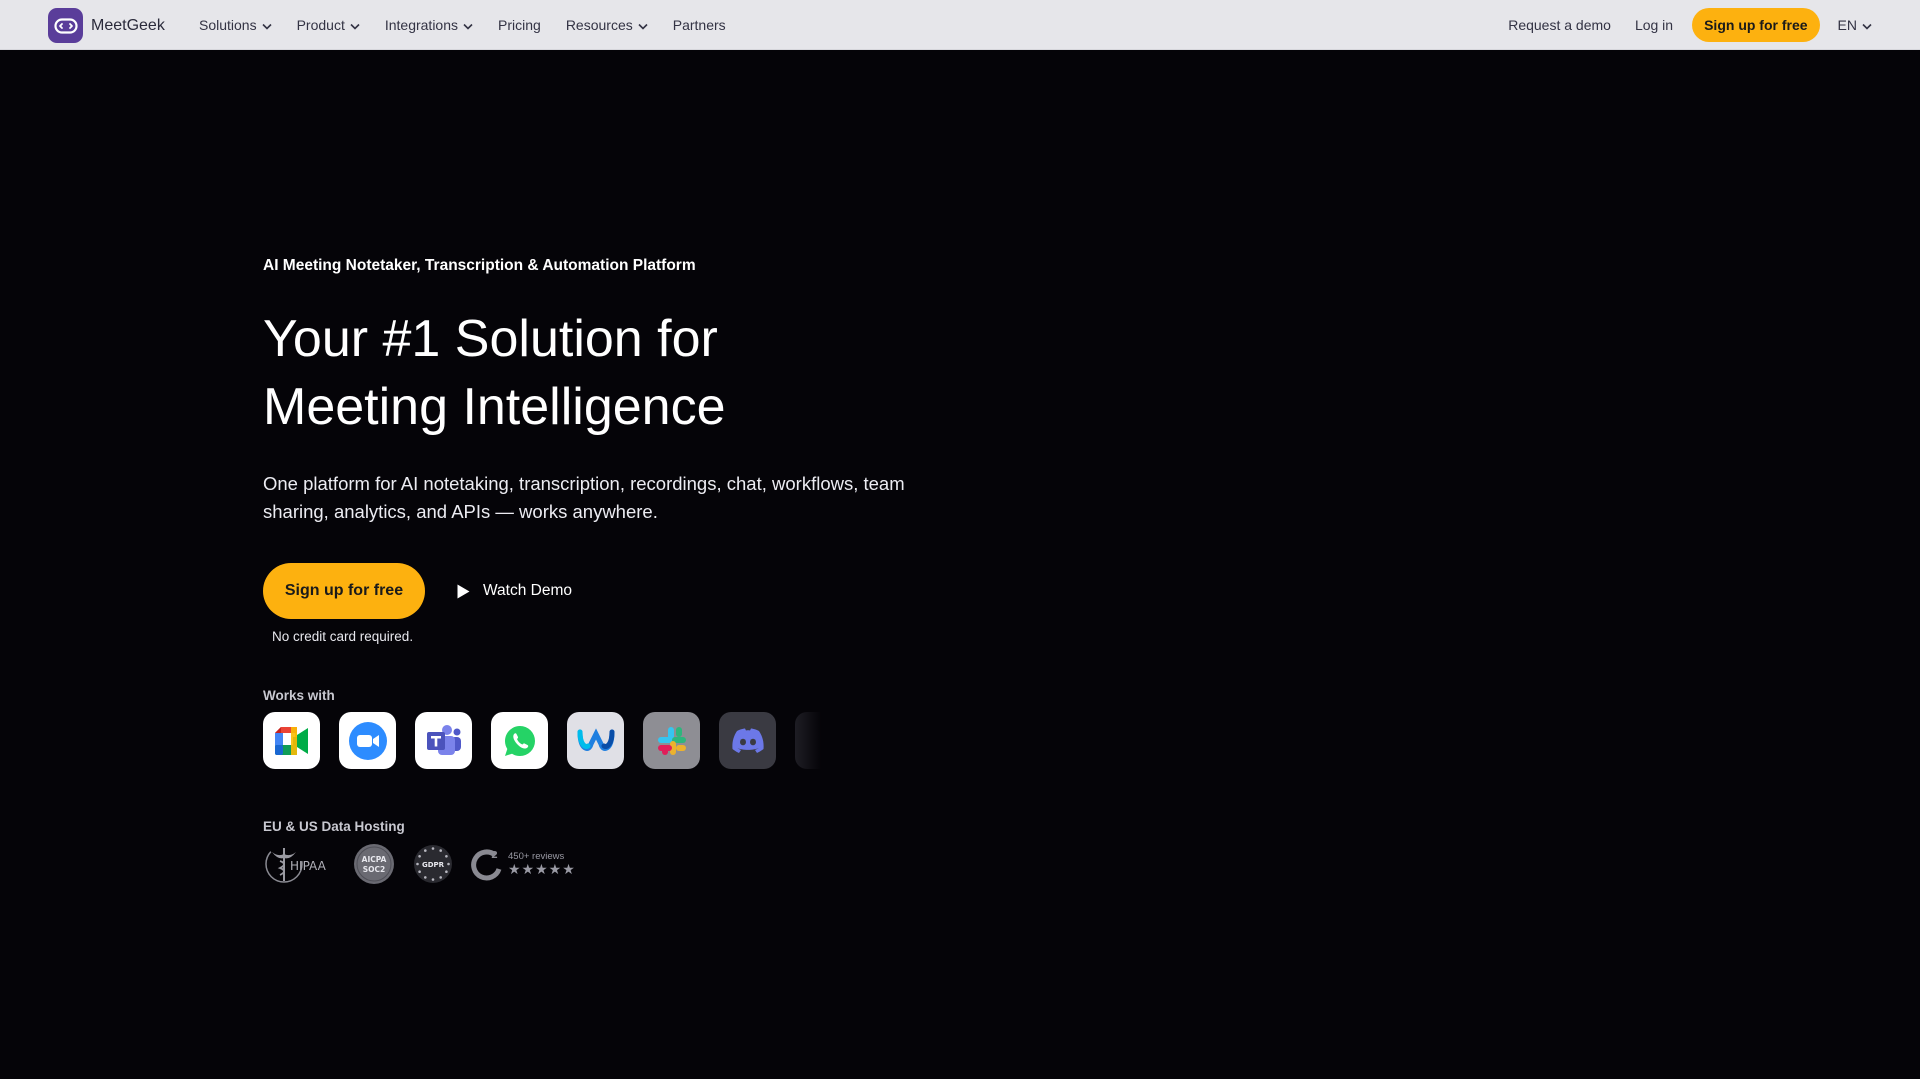  Describe the element at coordinates (595, 740) in the screenshot. I see `webex-icon` at that location.